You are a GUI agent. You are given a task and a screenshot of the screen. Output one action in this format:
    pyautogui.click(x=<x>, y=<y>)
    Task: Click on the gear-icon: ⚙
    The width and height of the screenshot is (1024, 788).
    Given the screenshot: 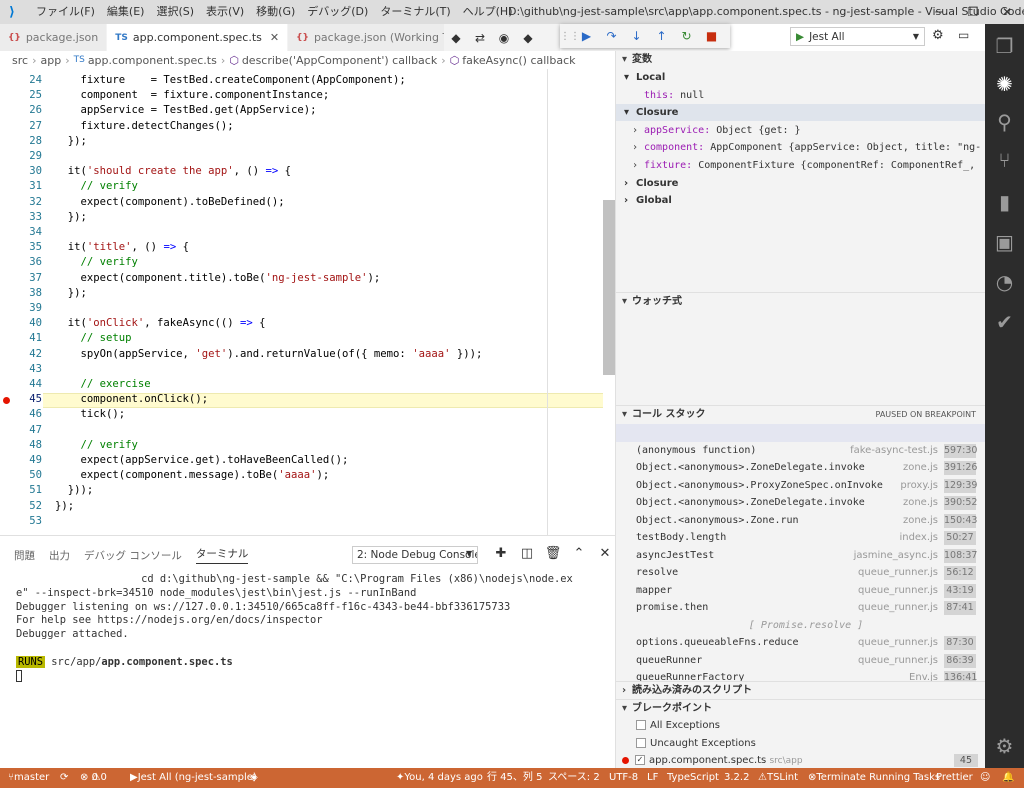 What is the action you would take?
    pyautogui.click(x=938, y=35)
    